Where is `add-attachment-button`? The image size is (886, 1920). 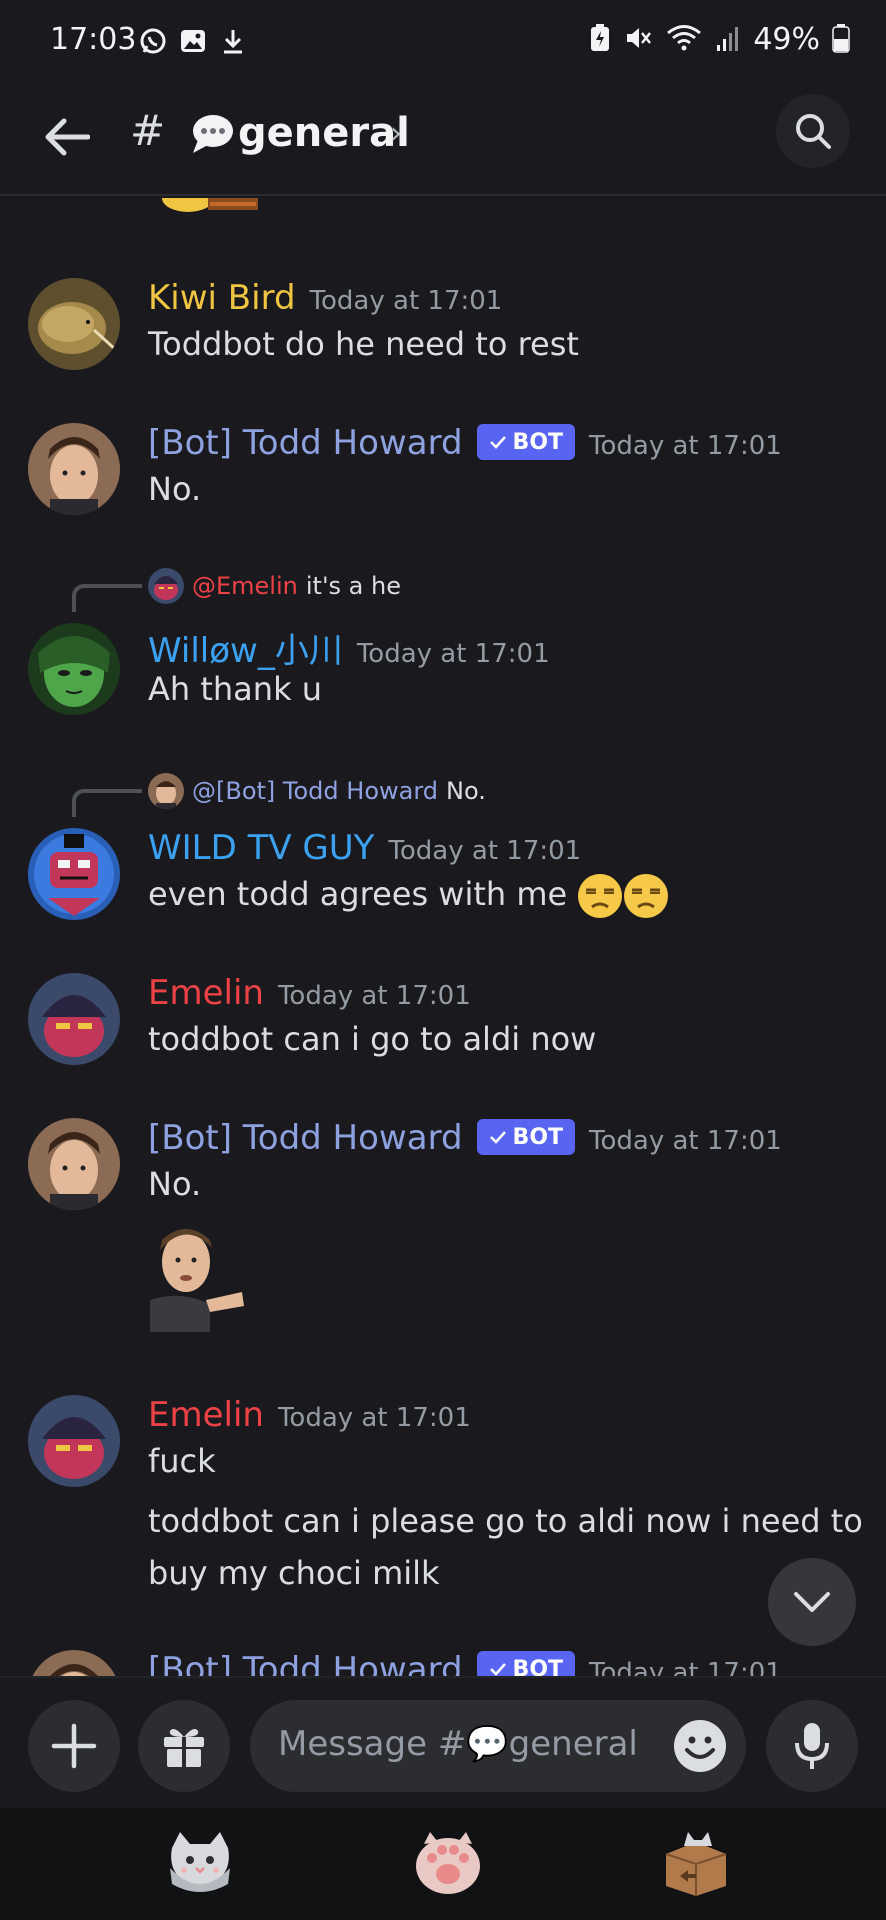
add-attachment-button is located at coordinates (74, 1746).